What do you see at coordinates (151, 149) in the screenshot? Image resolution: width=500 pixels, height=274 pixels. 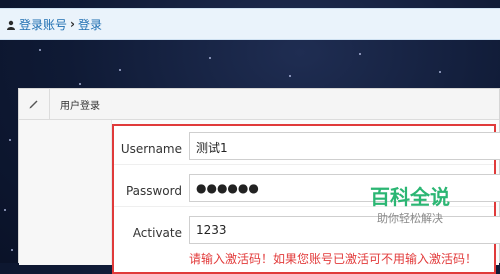 I see `username-label: Username` at bounding box center [151, 149].